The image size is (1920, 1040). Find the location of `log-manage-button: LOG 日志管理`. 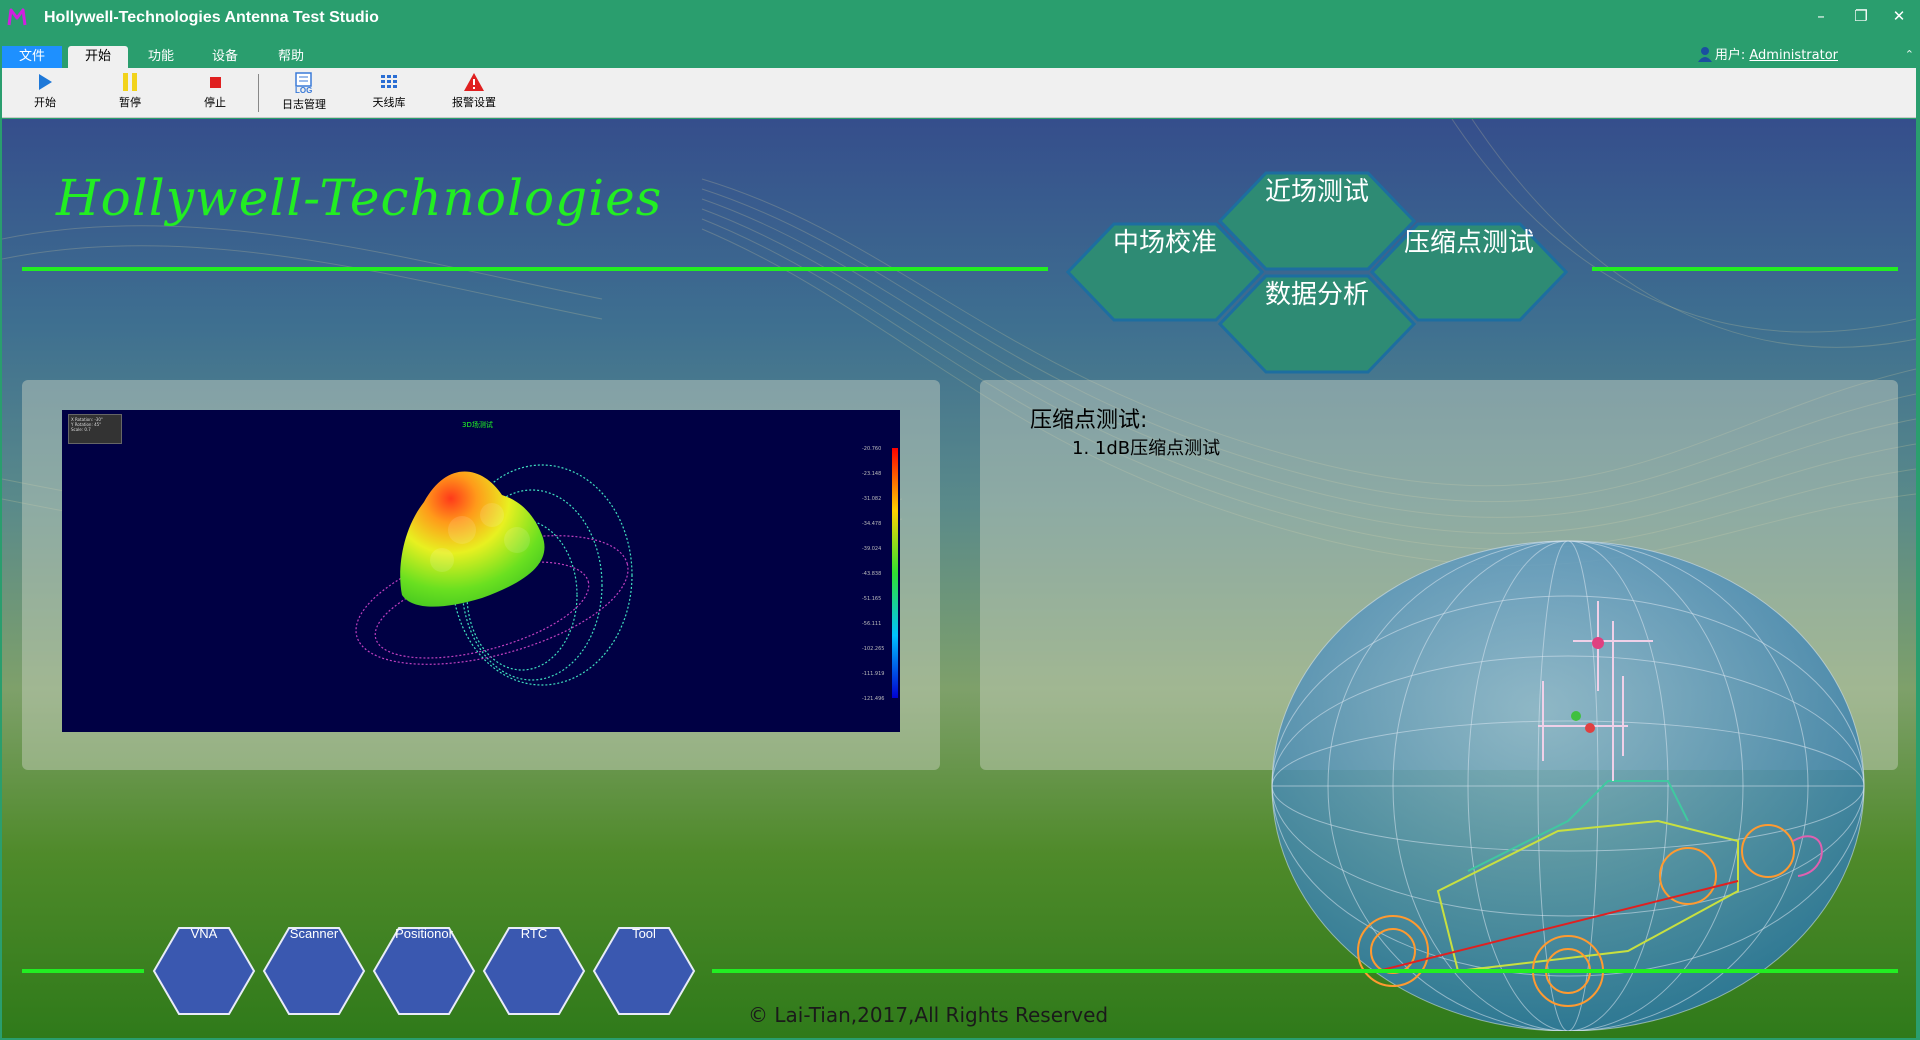

log-manage-button: LOG 日志管理 is located at coordinates (304, 94).